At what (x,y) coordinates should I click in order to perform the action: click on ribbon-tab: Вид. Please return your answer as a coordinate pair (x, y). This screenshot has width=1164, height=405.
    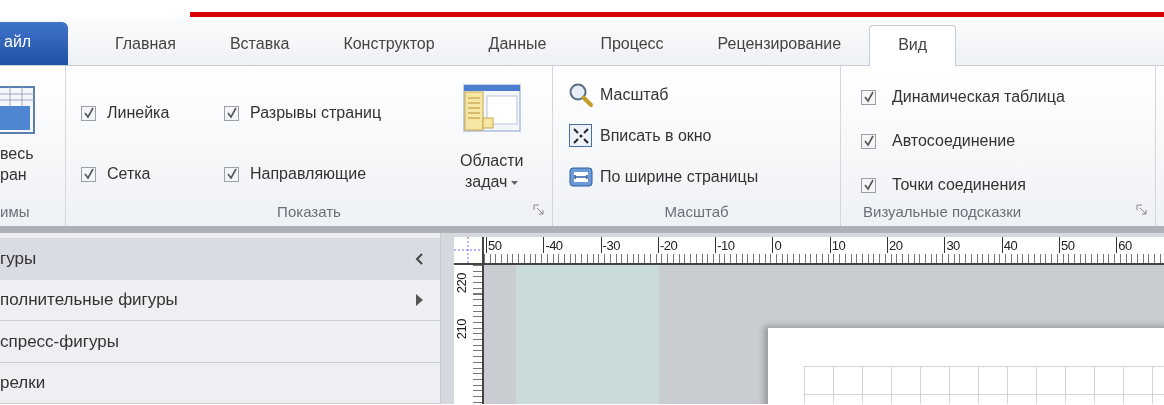
    Looking at the image, I should click on (913, 45).